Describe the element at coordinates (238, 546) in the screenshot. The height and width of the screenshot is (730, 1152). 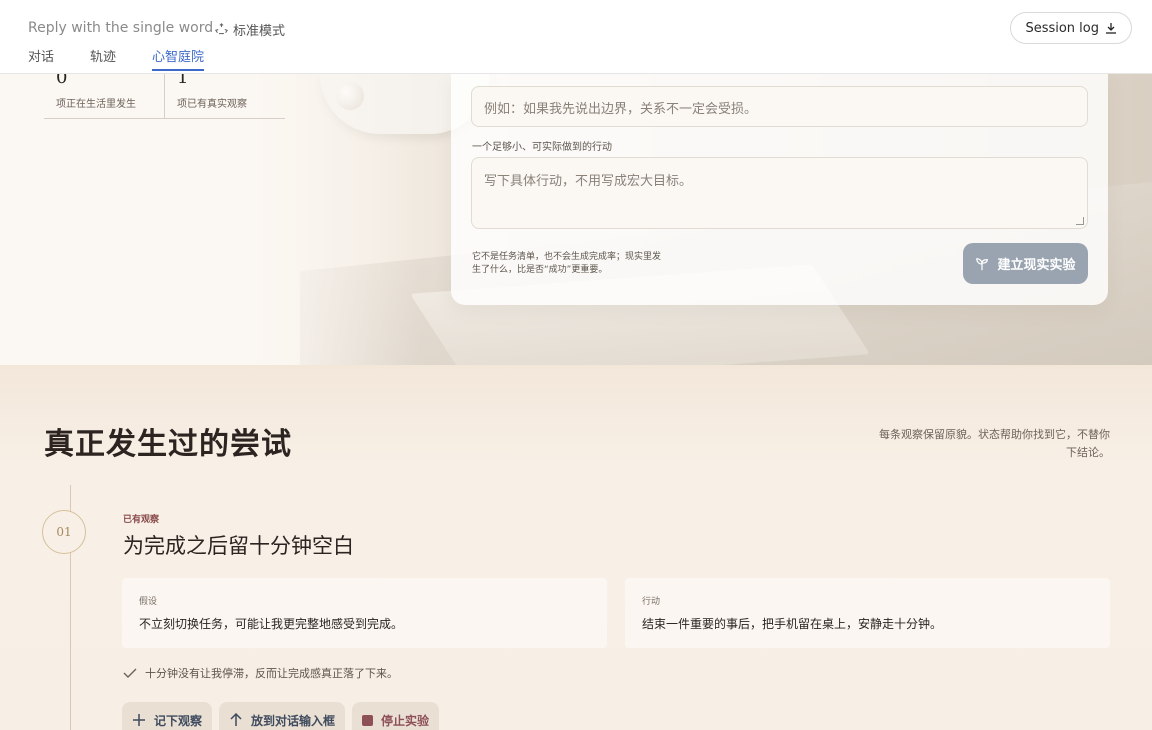
I see `entry-title: 为完成之后留十分钟空白` at that location.